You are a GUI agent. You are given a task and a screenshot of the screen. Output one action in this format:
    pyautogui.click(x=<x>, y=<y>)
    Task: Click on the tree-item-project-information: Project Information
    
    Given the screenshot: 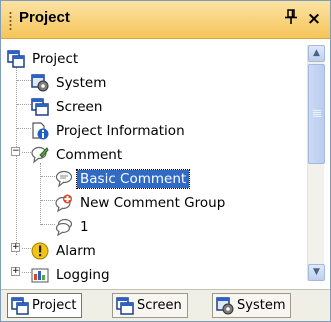 What is the action you would take?
    pyautogui.click(x=109, y=131)
    